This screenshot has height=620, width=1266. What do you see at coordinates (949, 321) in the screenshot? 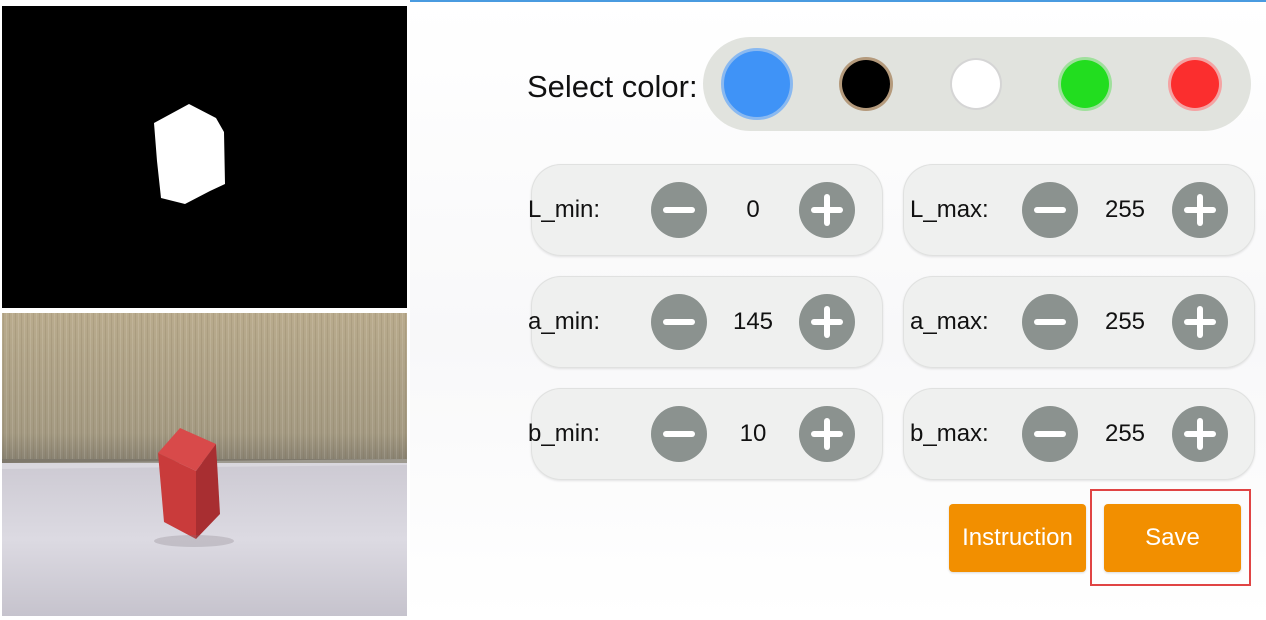
I see `a-max-label: a_max:` at bounding box center [949, 321].